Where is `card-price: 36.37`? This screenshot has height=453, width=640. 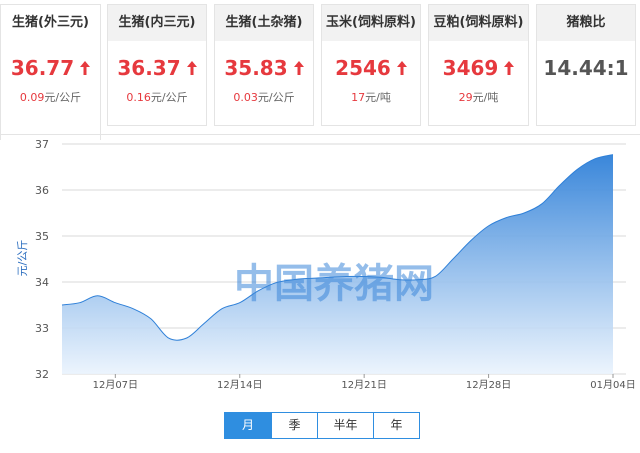 card-price: 36.37 is located at coordinates (157, 68).